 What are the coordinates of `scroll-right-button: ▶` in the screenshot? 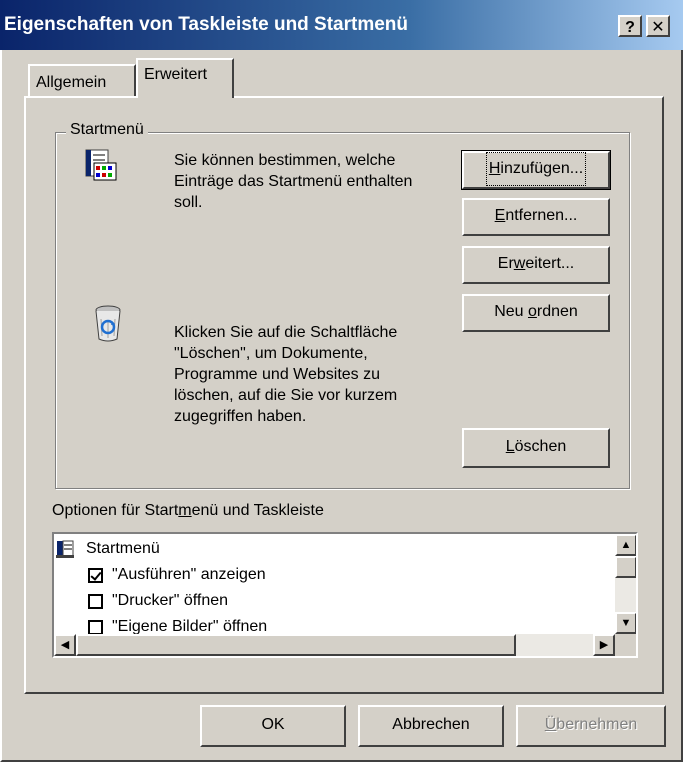 It's located at (604, 645).